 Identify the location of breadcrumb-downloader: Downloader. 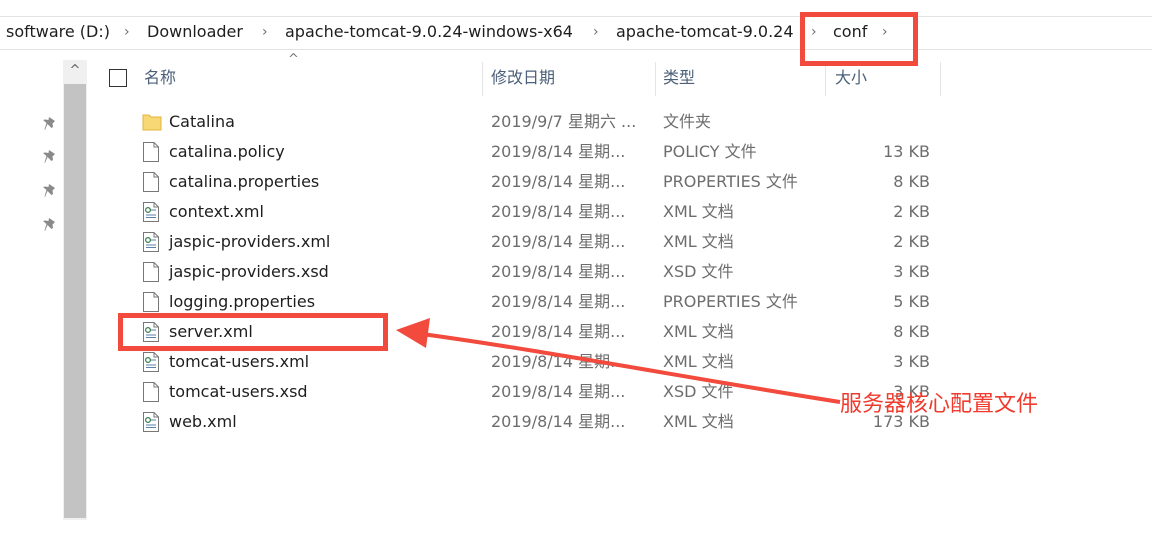
(195, 32).